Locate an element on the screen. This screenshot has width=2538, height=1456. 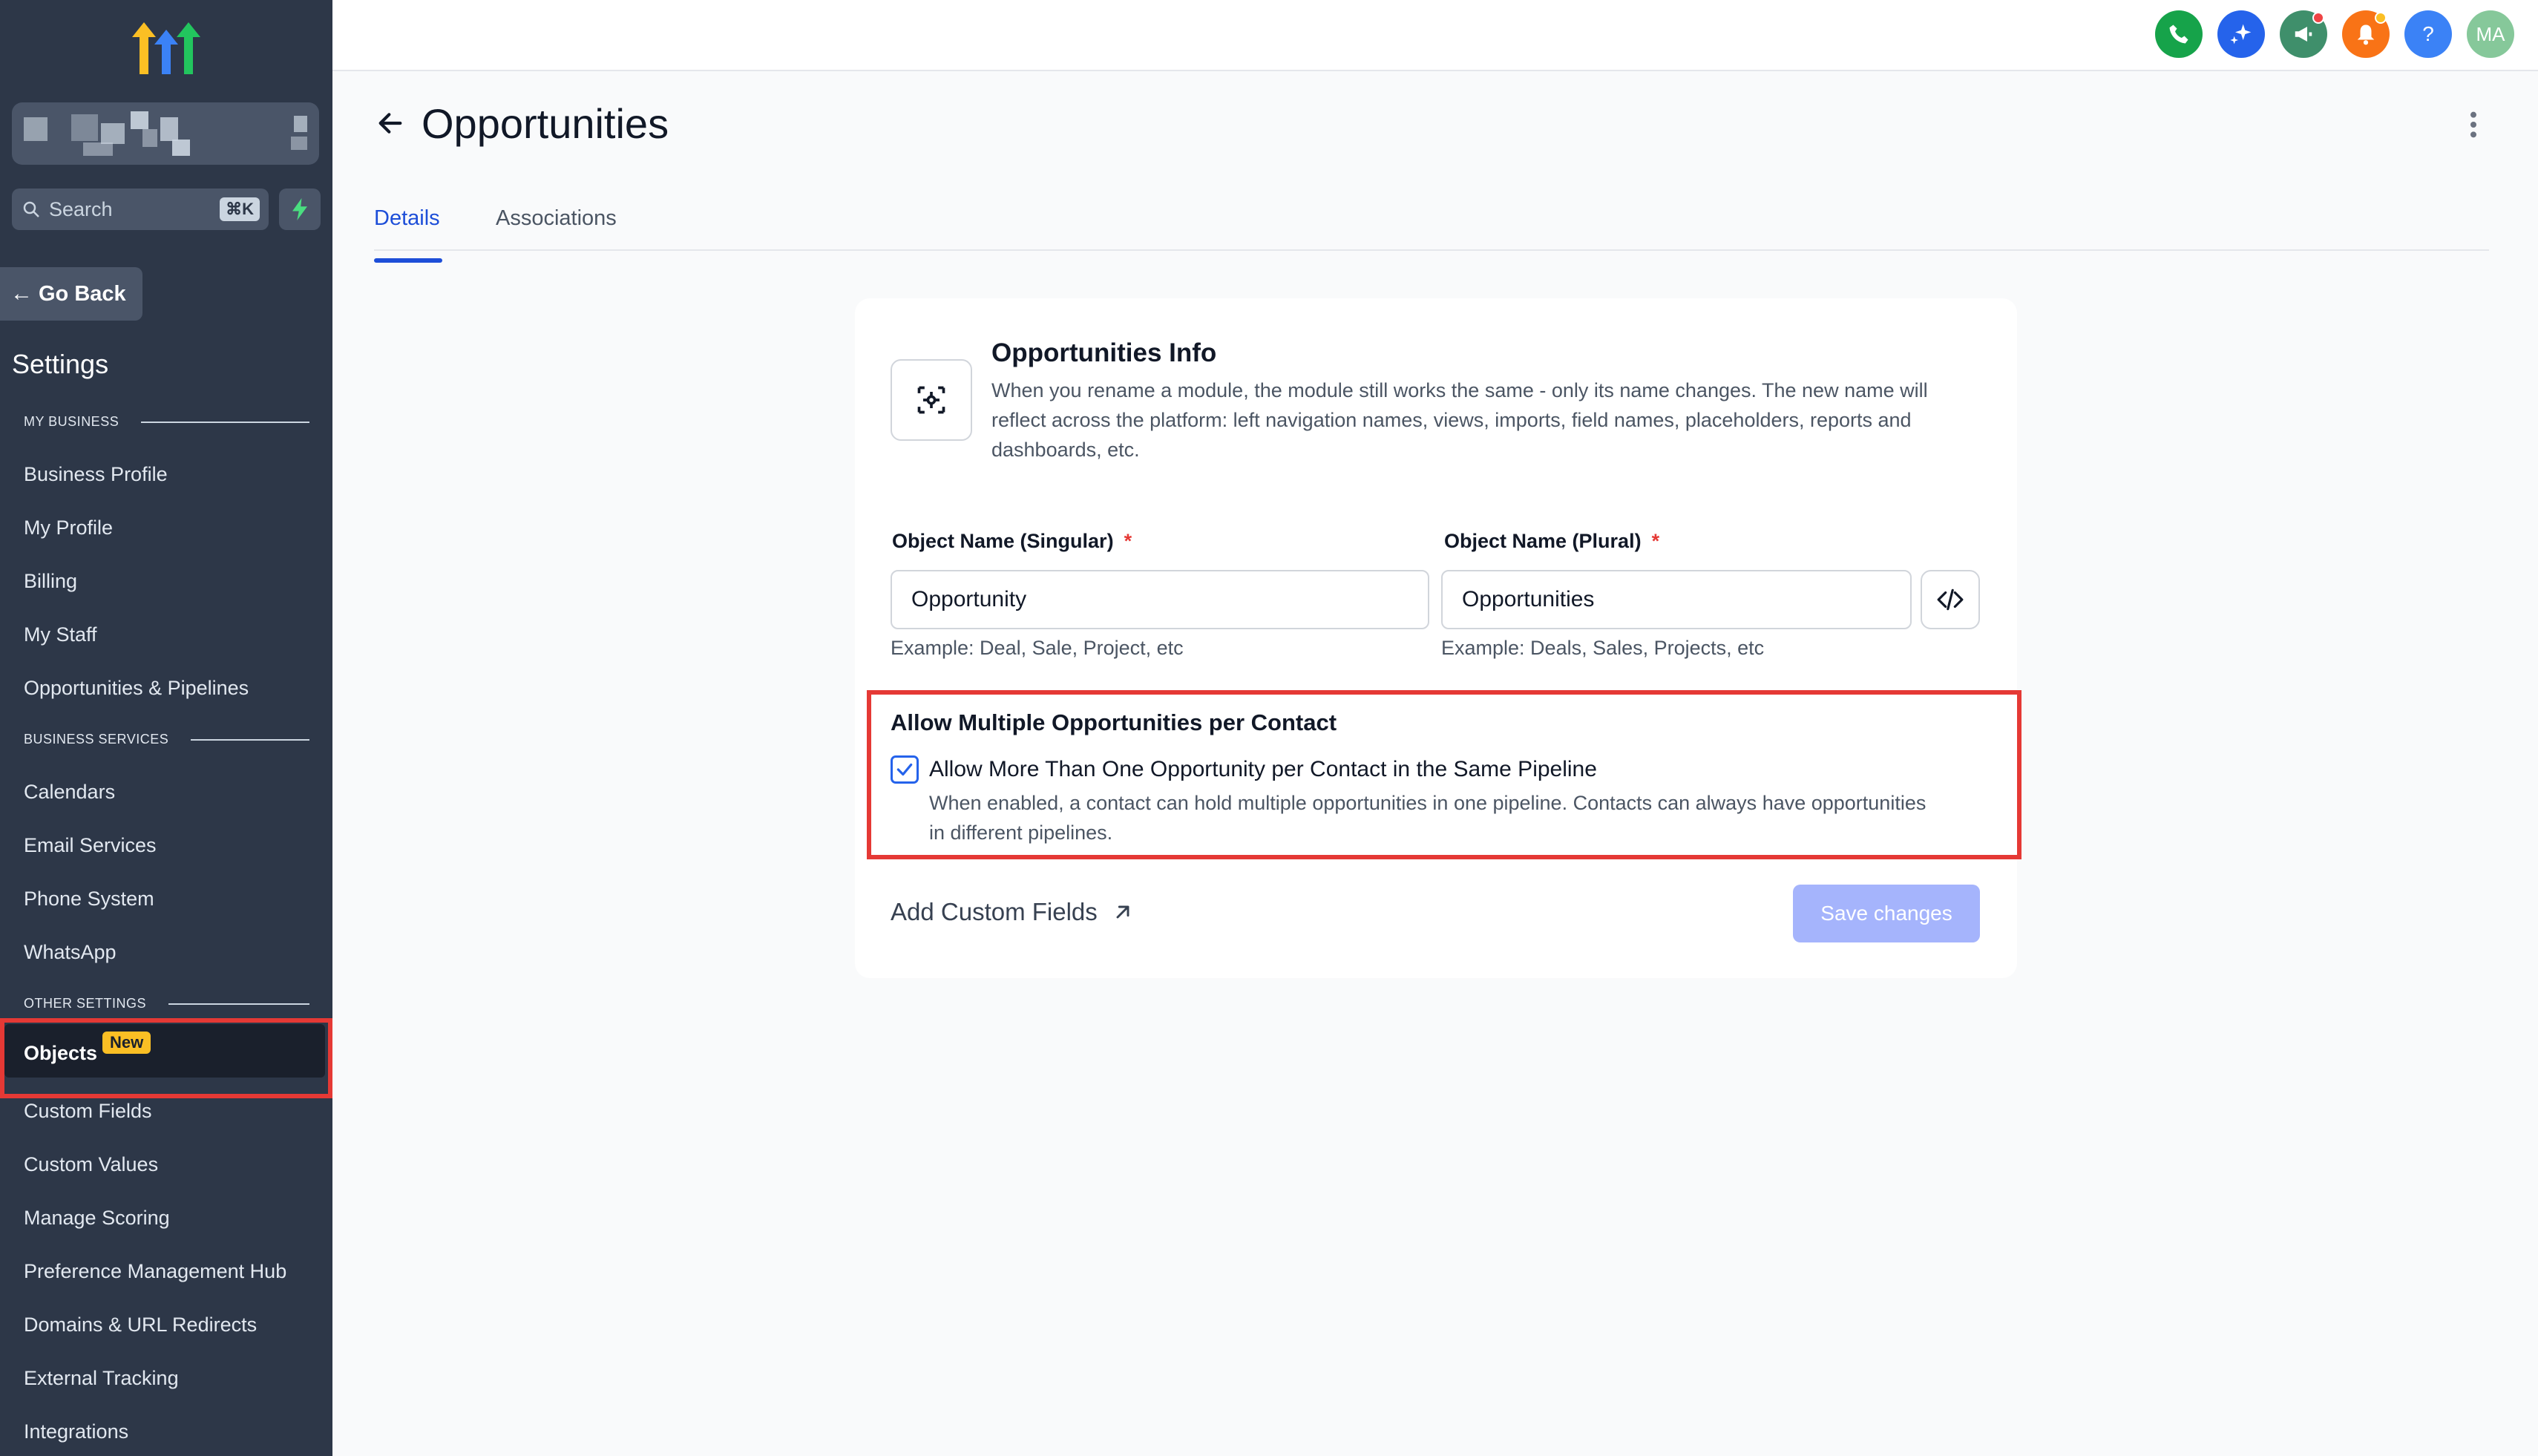
plural-name-label: Object Name (Plural) * is located at coordinates (1552, 541).